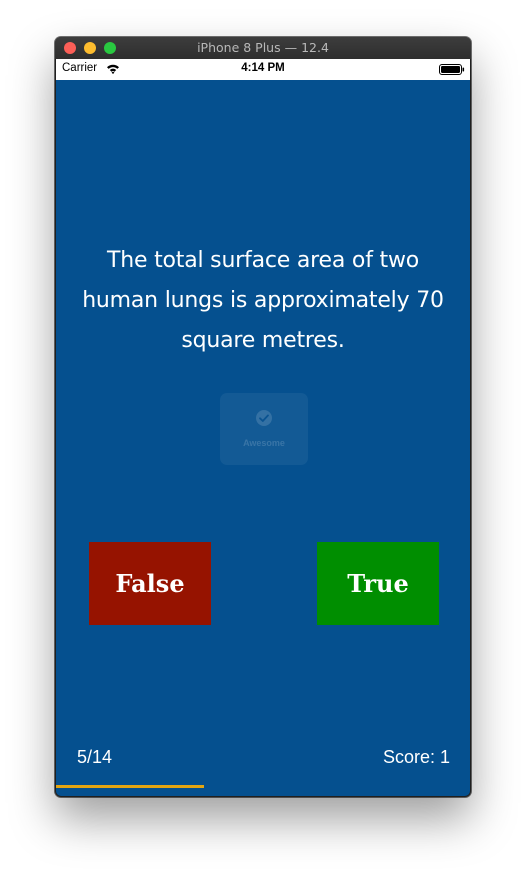  I want to click on window-title: iPhone 8 Plus — 12.4, so click(263, 47).